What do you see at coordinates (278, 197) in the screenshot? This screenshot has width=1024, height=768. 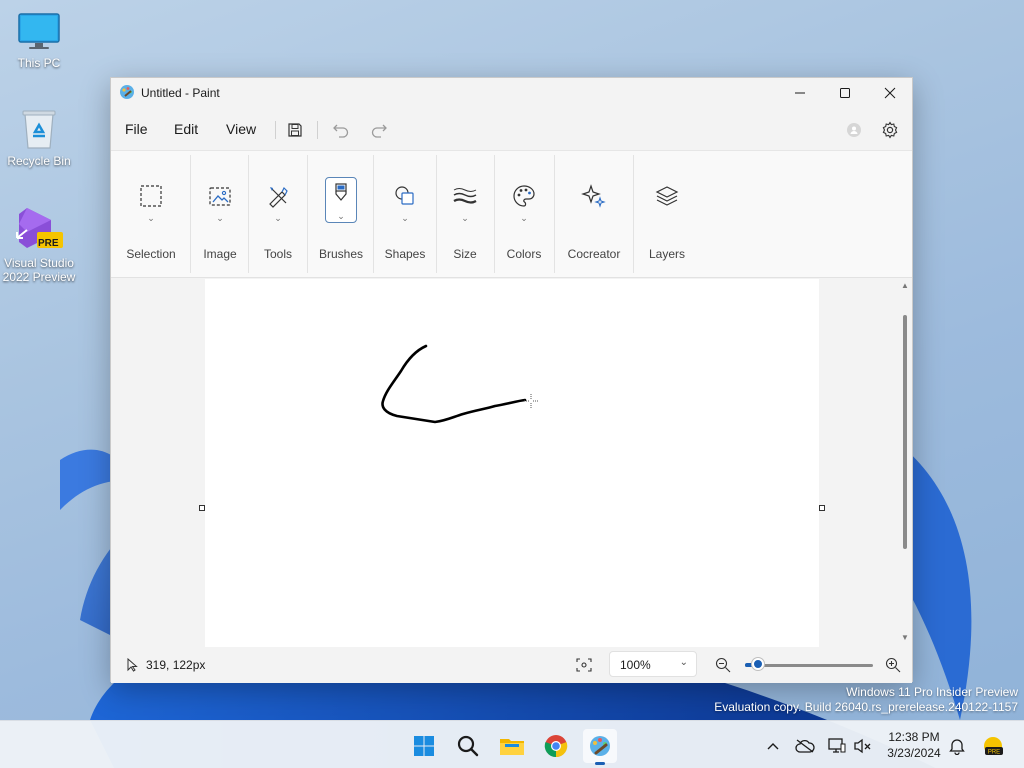 I see `tools-icon` at bounding box center [278, 197].